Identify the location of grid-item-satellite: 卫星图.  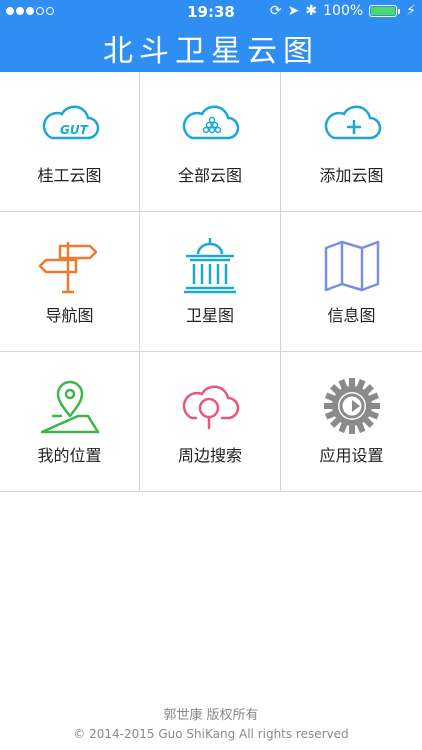
(210, 282).